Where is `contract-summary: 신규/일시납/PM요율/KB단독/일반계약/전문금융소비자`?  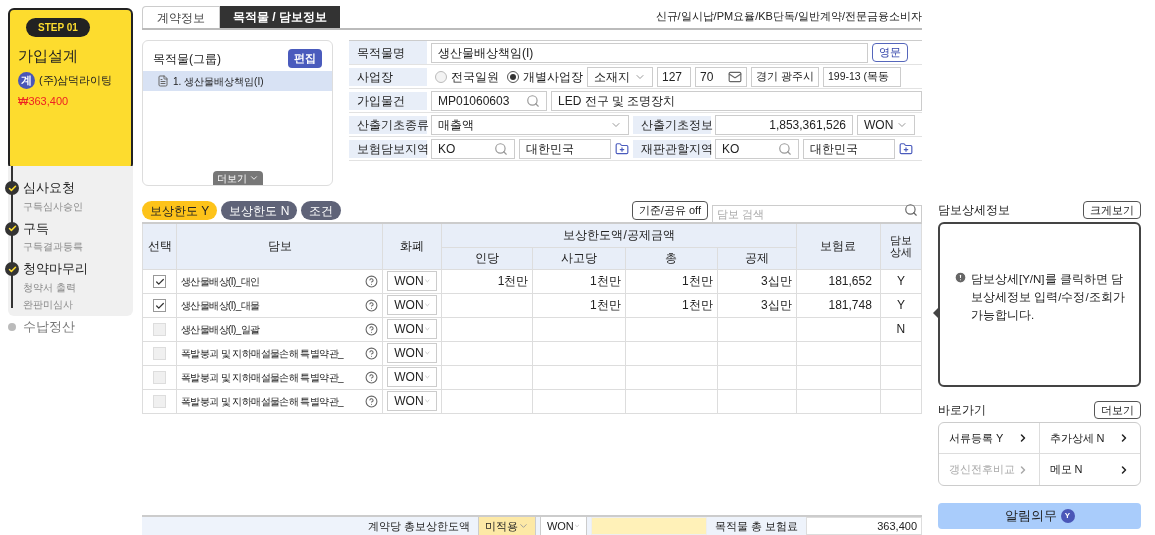 contract-summary: 신규/일시납/PM요율/KB단독/일반계약/전문금융소비자 is located at coordinates (788, 16).